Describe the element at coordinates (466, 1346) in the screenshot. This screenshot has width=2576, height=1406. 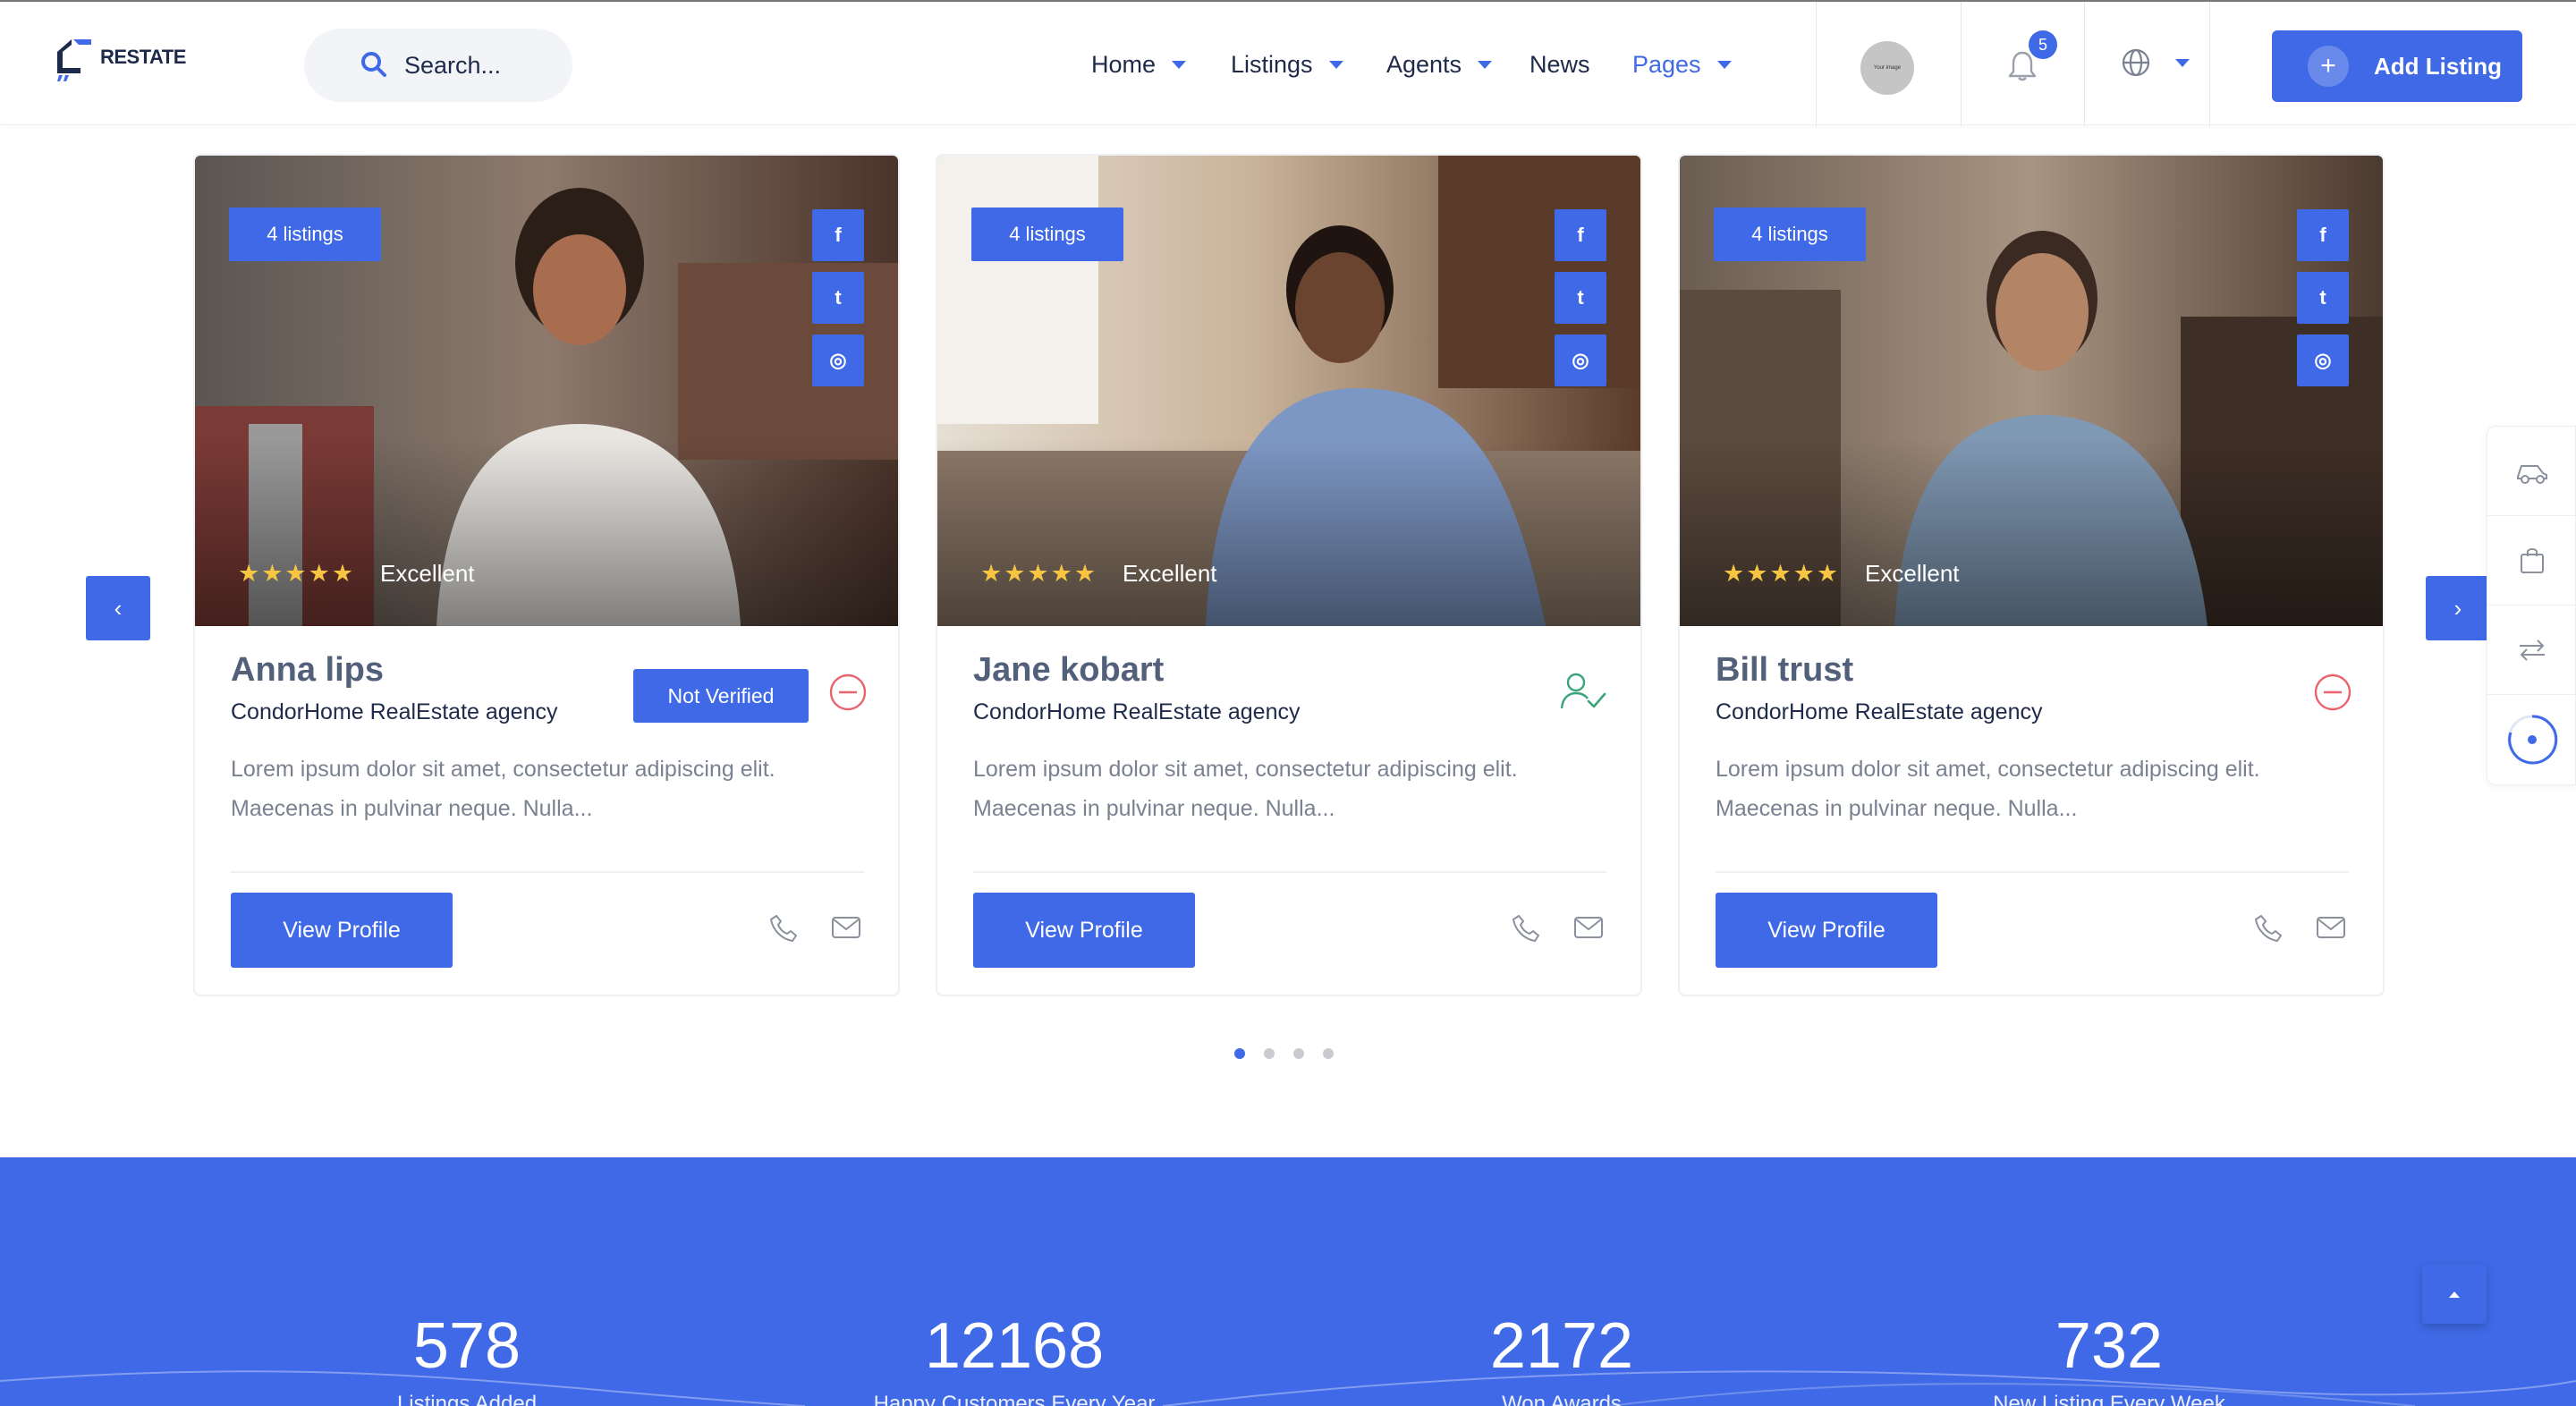
I see `stat-value: 578` at that location.